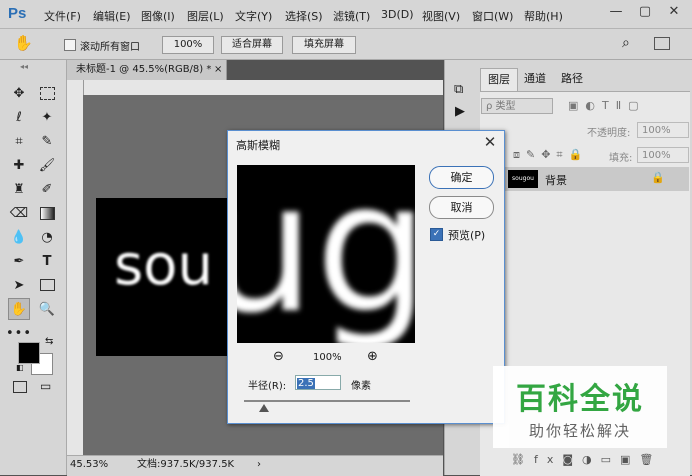 This screenshot has width=692, height=476. What do you see at coordinates (499, 79) in the screenshot?
I see `tab-layers: 图层` at bounding box center [499, 79].